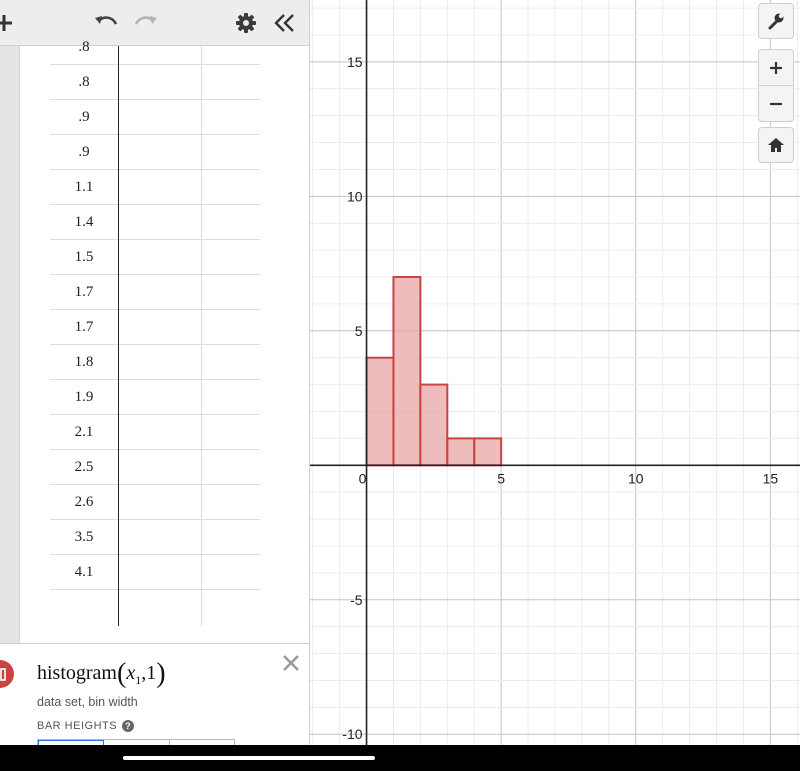  I want to click on expression-formula: histogram(x1,1), so click(101, 674).